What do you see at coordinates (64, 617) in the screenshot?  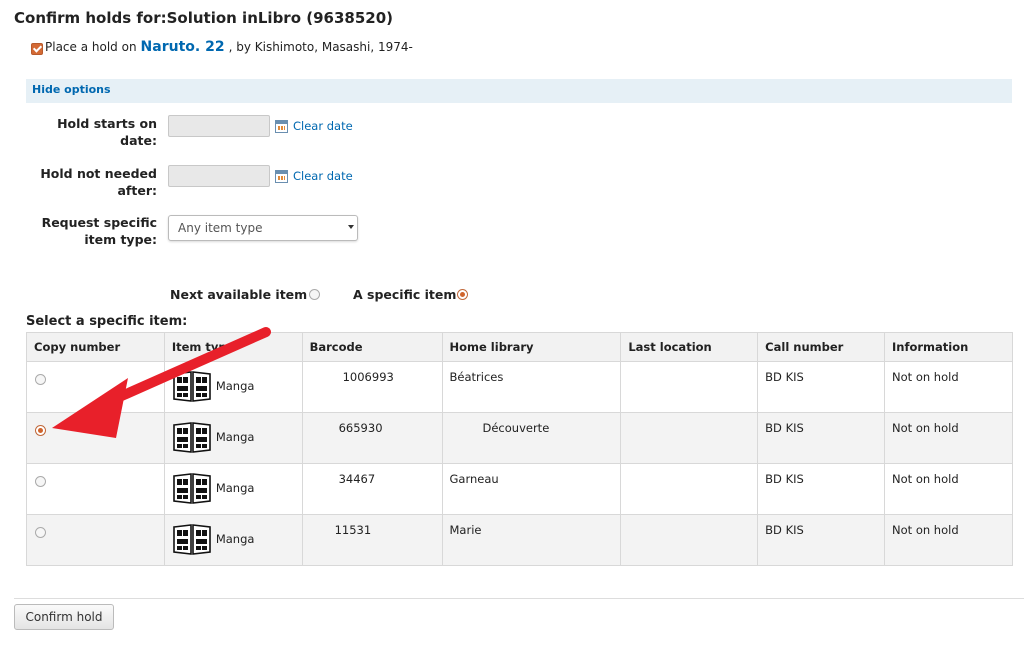 I see `confirm-hold-button: Confirm hold` at bounding box center [64, 617].